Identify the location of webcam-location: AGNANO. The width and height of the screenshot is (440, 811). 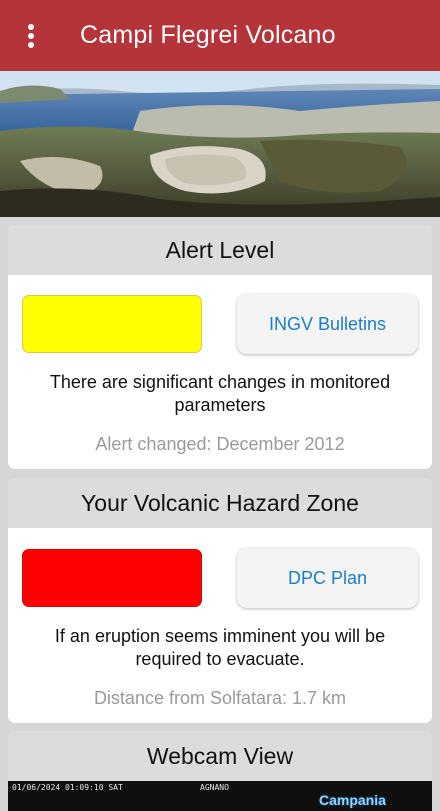
(214, 787).